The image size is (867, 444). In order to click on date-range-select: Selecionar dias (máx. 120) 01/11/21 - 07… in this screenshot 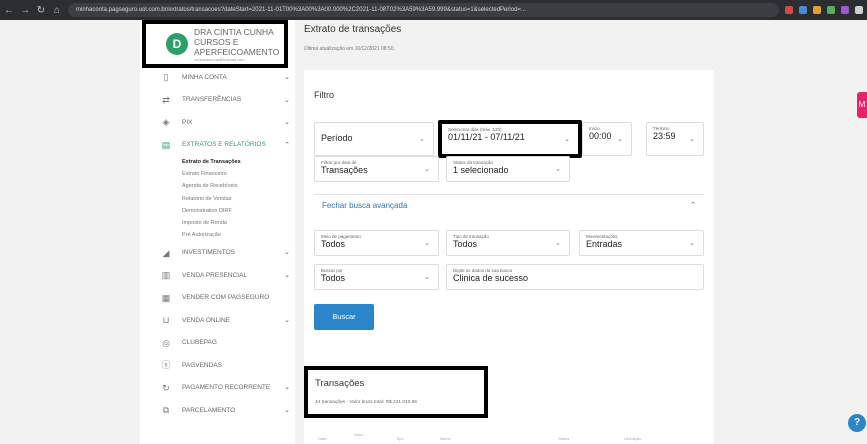, I will do `click(510, 139)`.